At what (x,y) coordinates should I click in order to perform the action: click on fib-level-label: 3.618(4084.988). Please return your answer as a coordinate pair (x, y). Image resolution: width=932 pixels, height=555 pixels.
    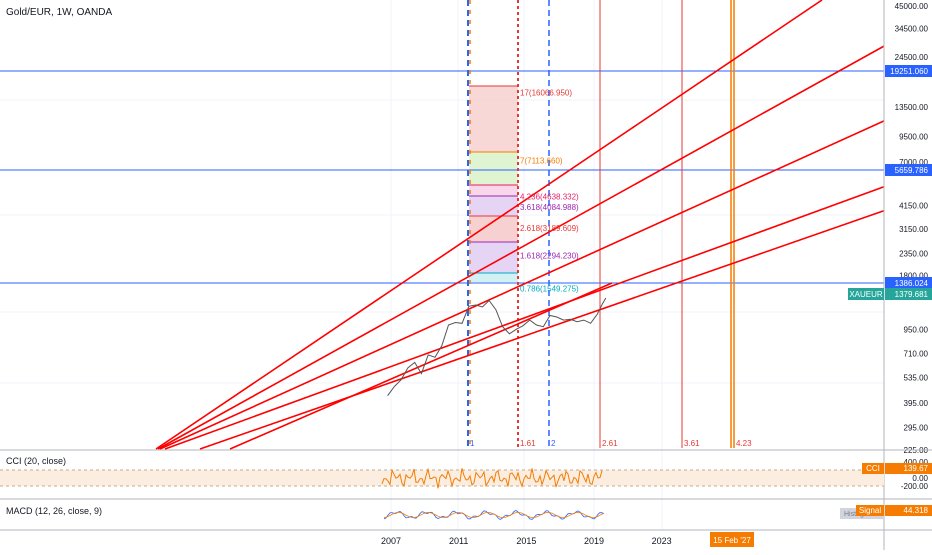
    Looking at the image, I should click on (549, 207).